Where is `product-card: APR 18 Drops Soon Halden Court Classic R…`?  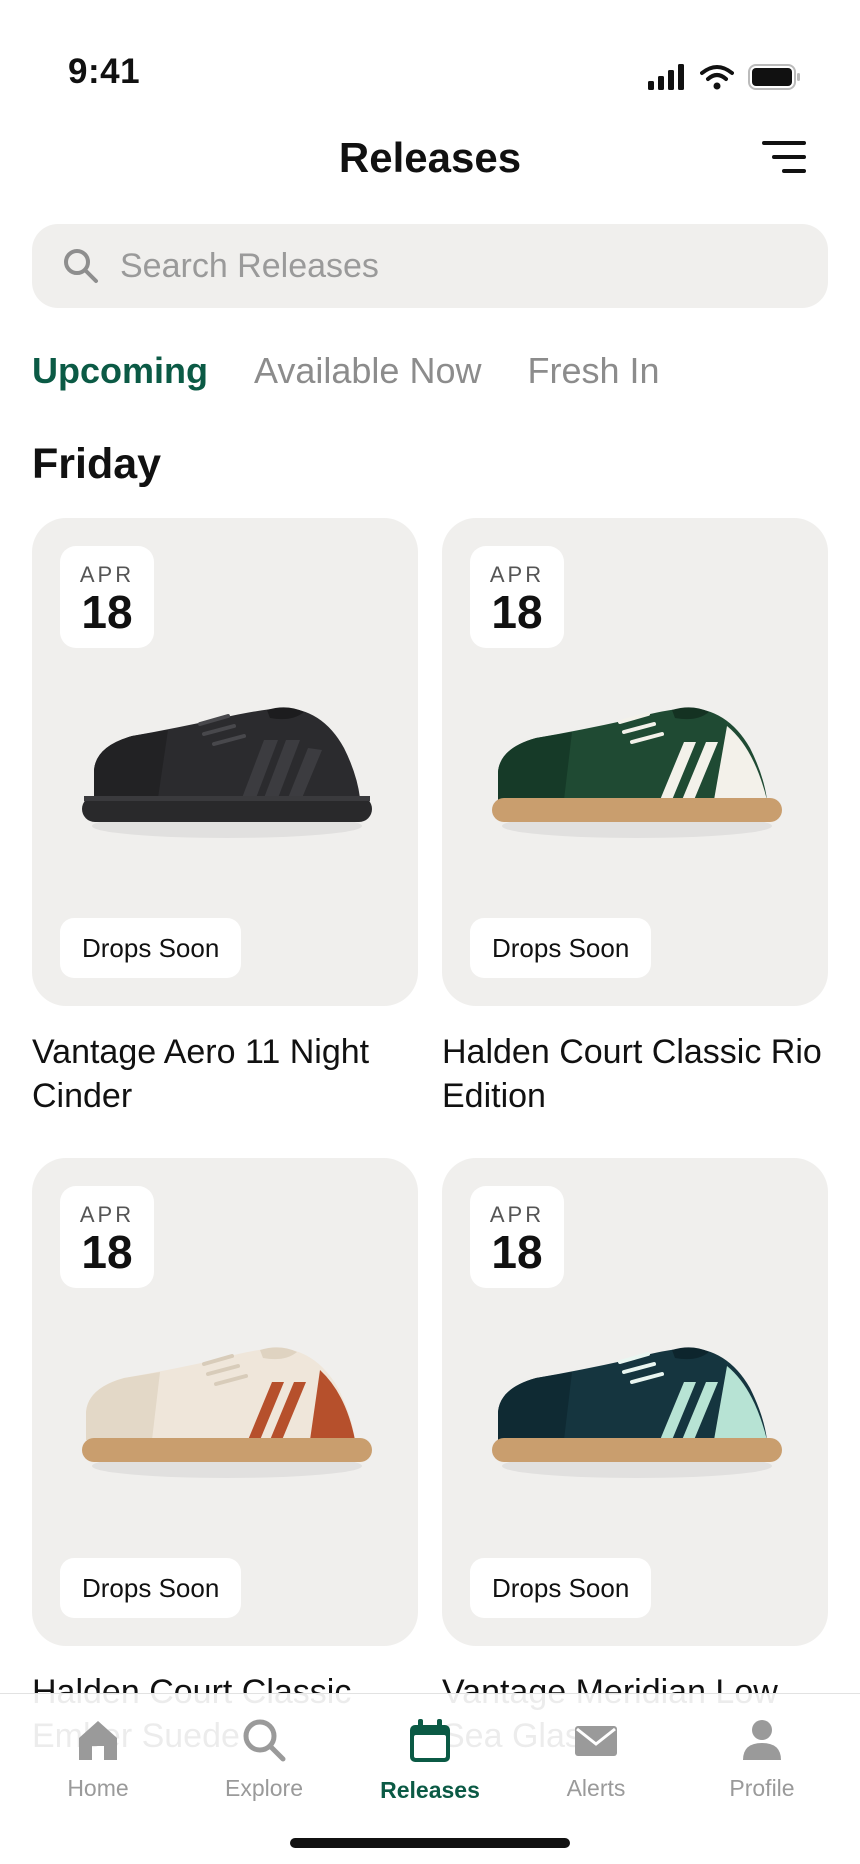
product-card: APR 18 Drops Soon Halden Court Classic R… is located at coordinates (635, 818).